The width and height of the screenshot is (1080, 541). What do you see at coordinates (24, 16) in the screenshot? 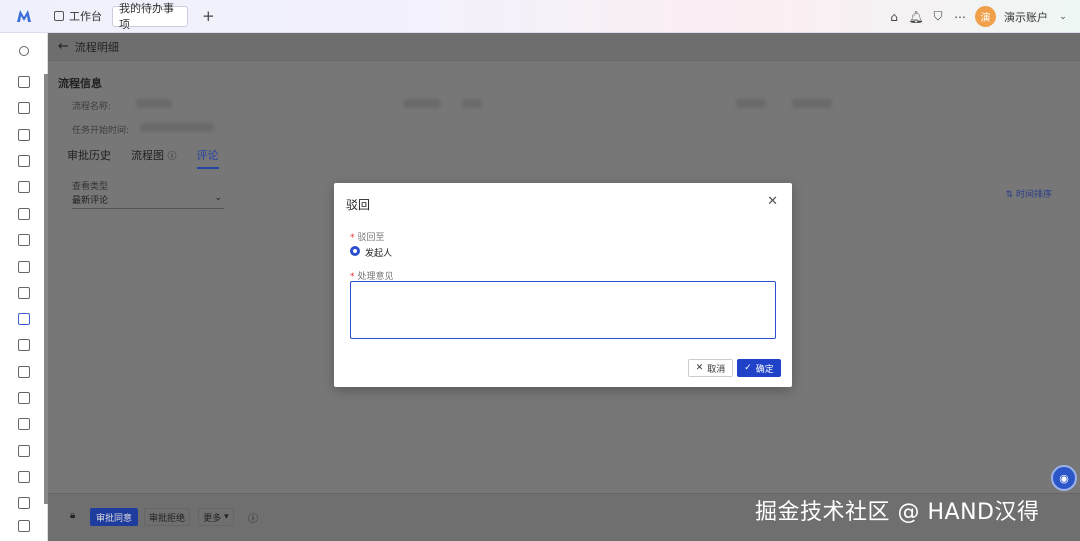
I see `app-logo` at bounding box center [24, 16].